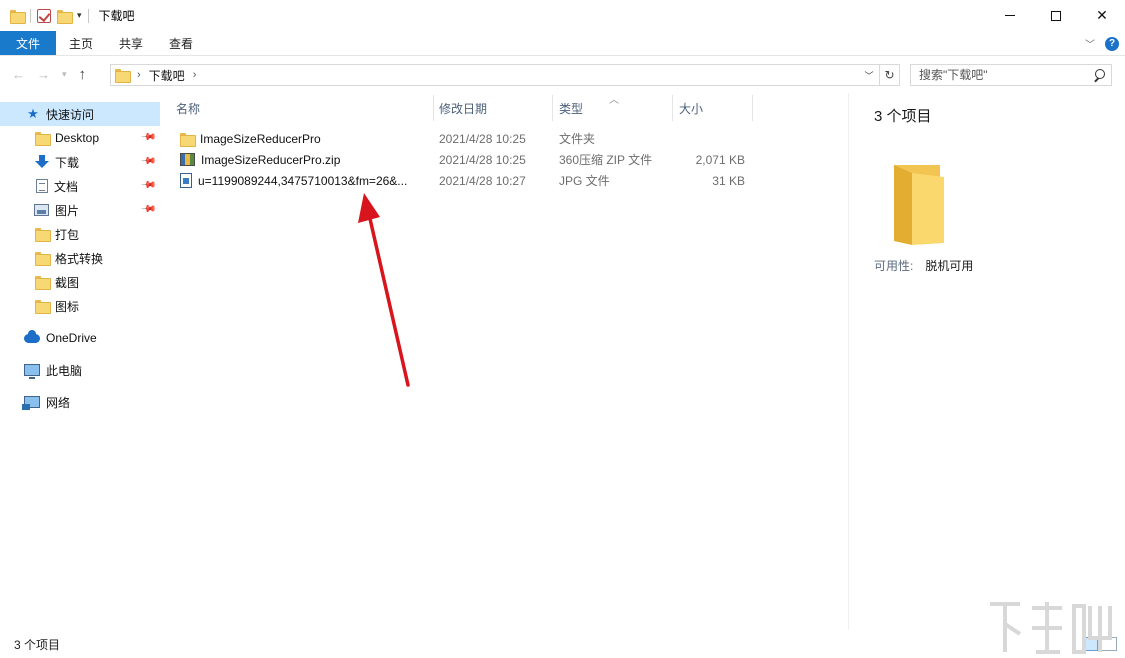  Describe the element at coordinates (80, 338) in the screenshot. I see `sidebar-item-onedrive: OneDrive` at that location.